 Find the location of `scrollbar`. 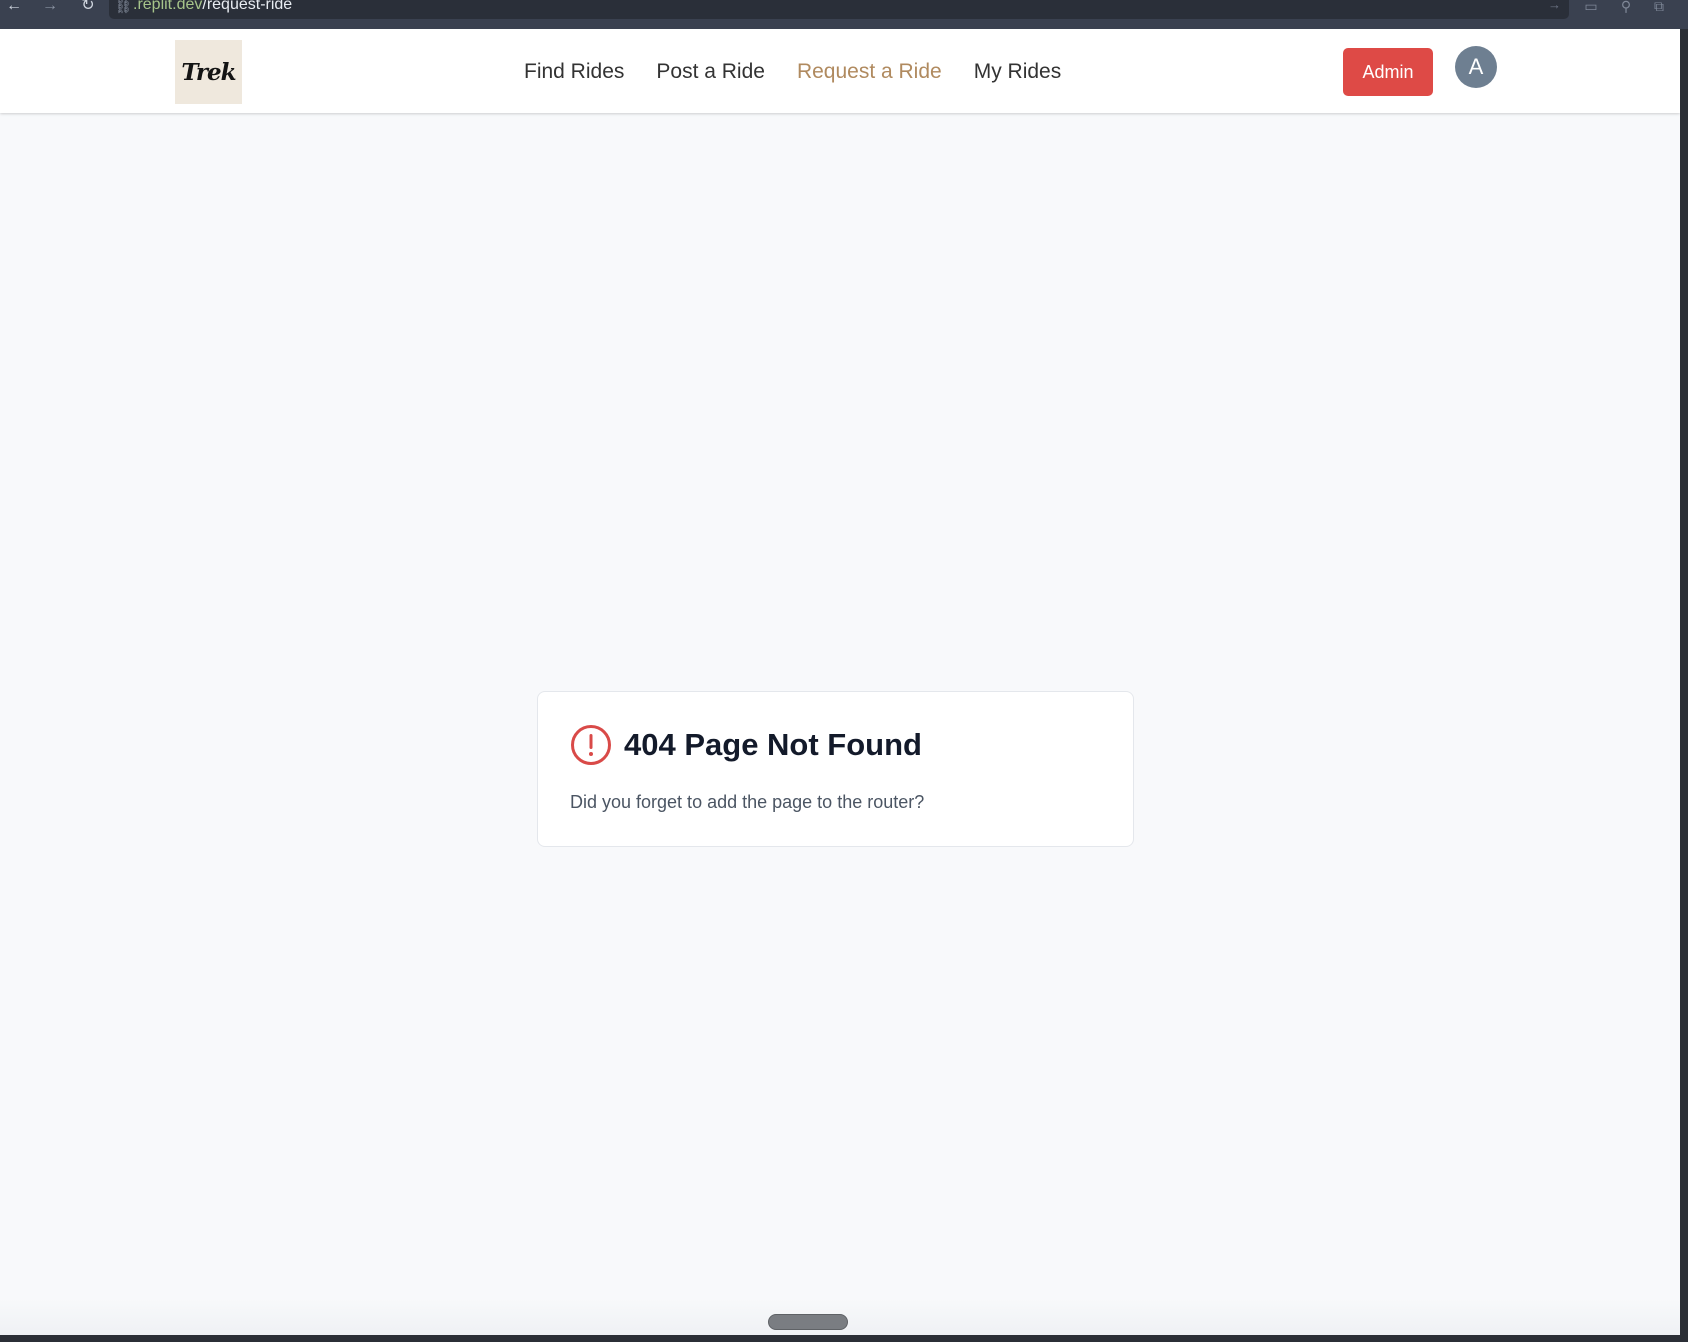

scrollbar is located at coordinates (1684, 685).